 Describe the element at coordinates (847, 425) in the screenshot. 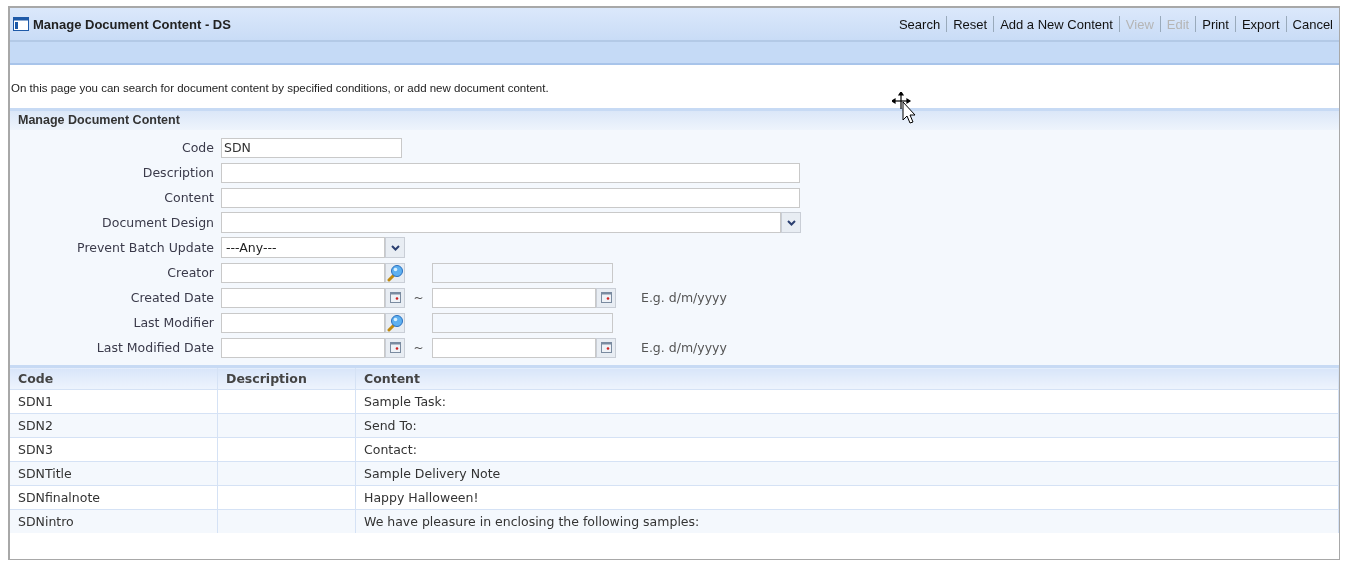

I see `table-cell: Send To:` at that location.